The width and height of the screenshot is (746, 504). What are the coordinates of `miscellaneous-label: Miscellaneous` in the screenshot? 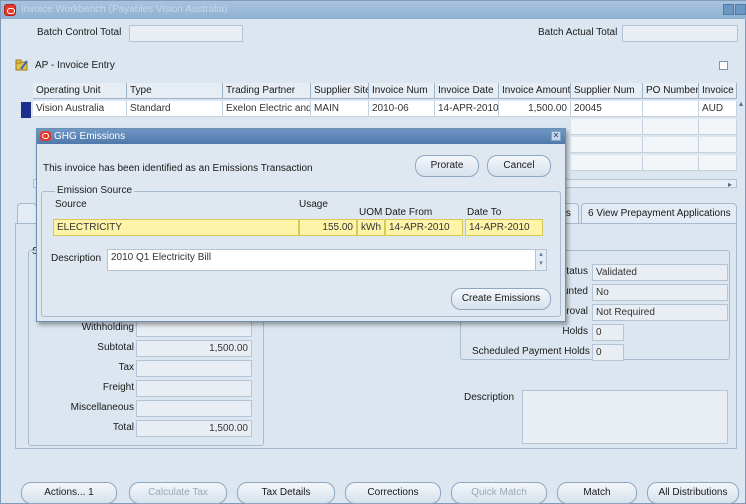 It's located at (102, 407).